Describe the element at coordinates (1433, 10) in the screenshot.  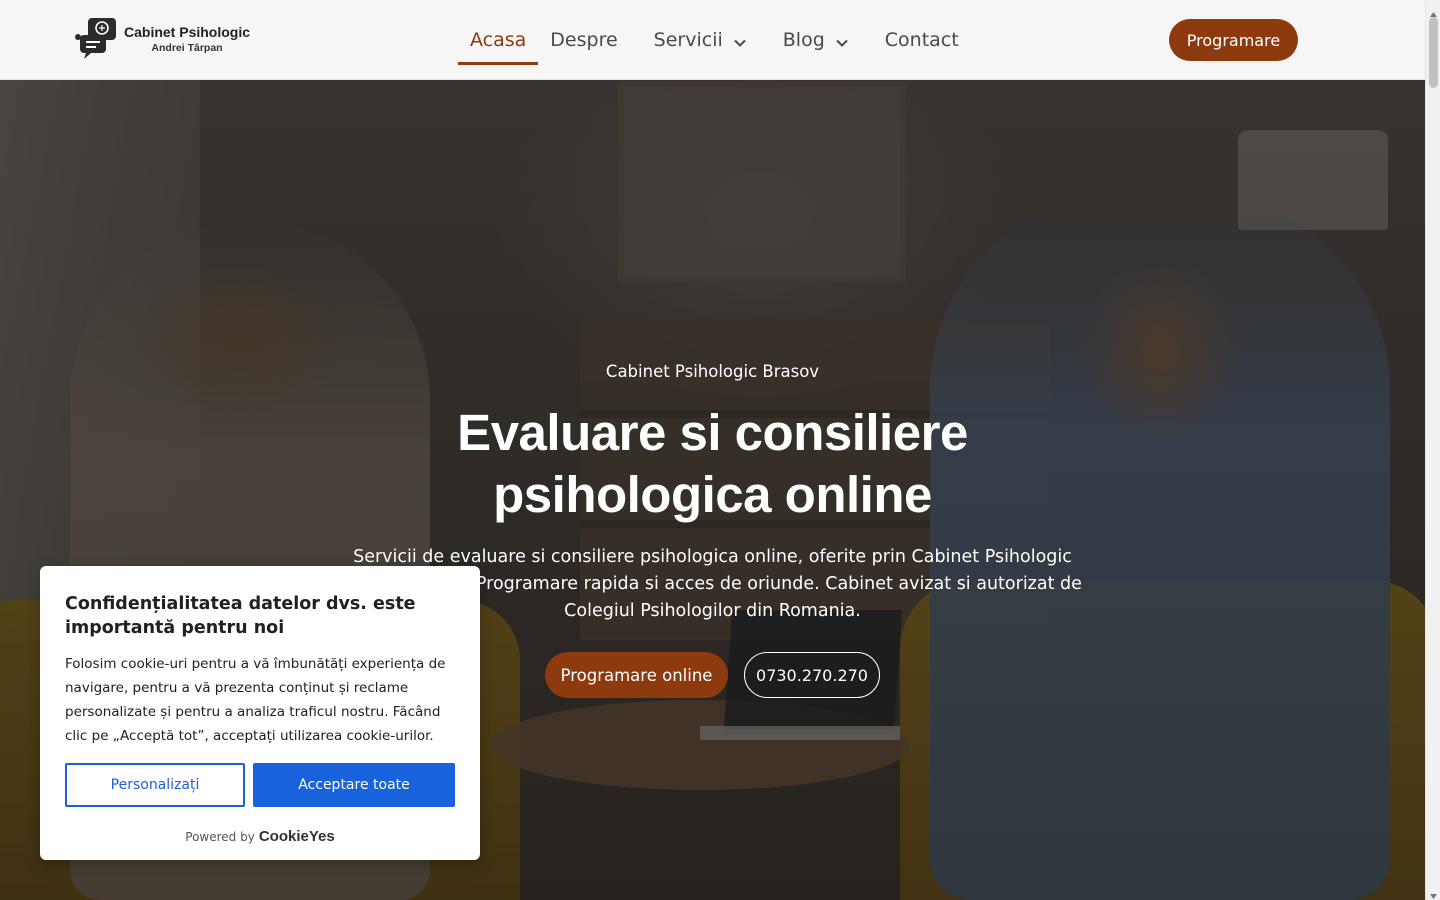
I see `scroll-up-arrow-icon` at that location.